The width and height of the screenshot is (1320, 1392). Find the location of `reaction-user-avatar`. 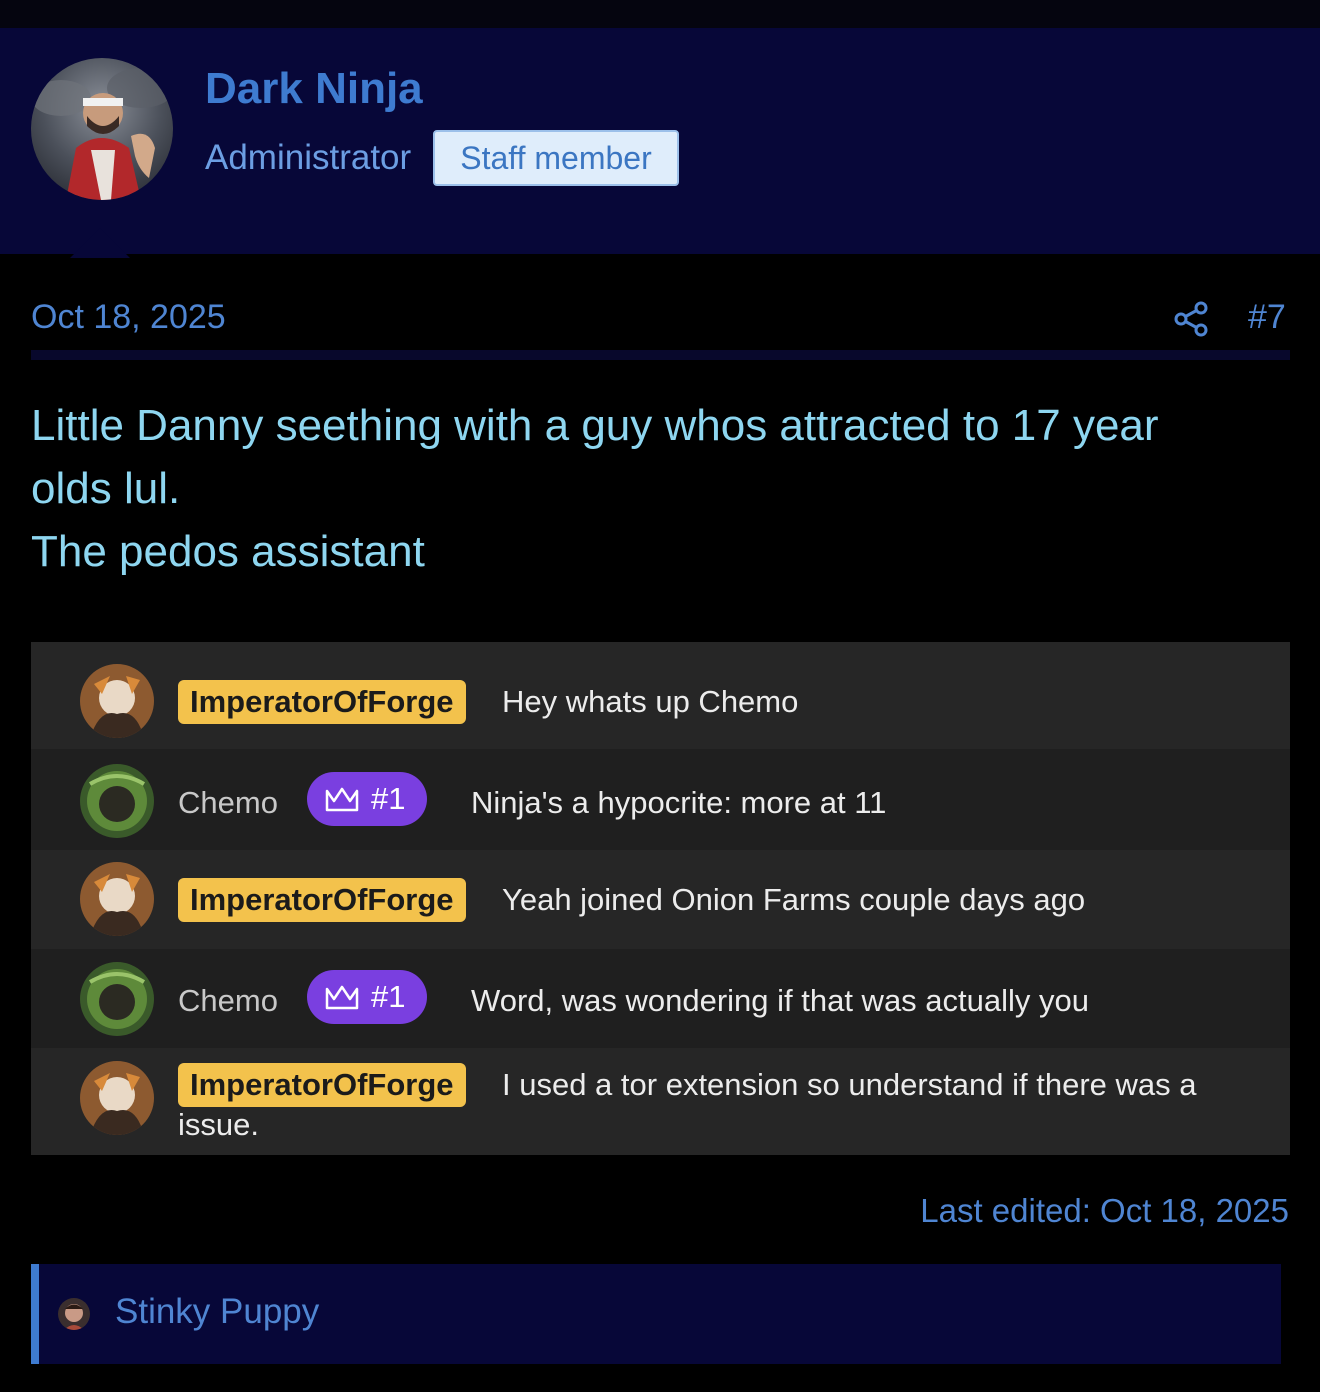

reaction-user-avatar is located at coordinates (74, 1314).